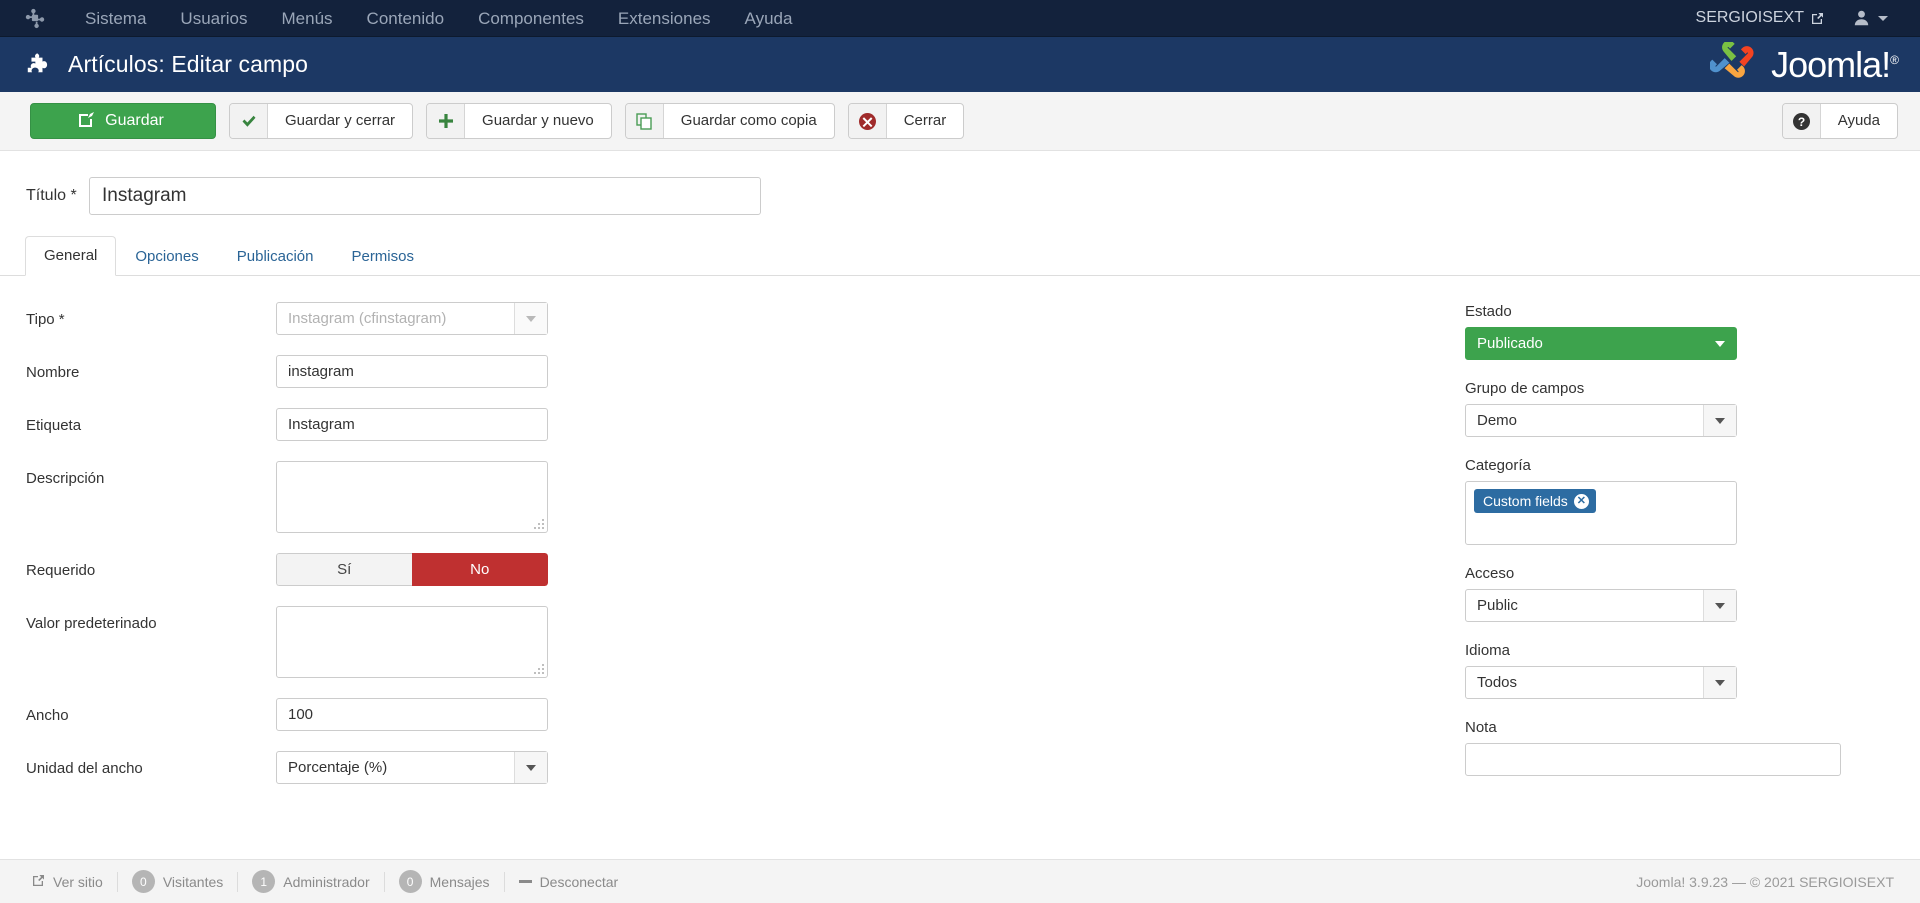 The image size is (1920, 903). What do you see at coordinates (748, 120) in the screenshot?
I see `save-copy-button-label: Guardar como copia` at bounding box center [748, 120].